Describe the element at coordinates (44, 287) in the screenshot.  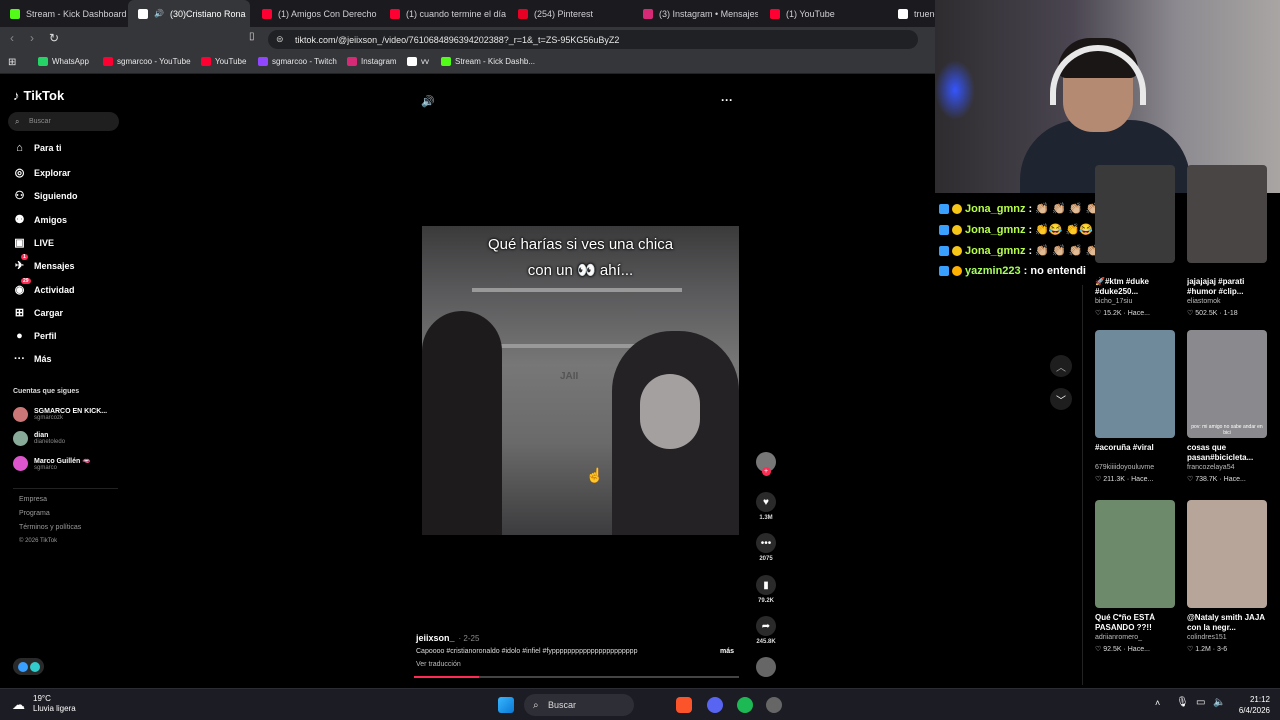
I see `sidebar-item-actividad: ◉ 29 Actividad` at that location.